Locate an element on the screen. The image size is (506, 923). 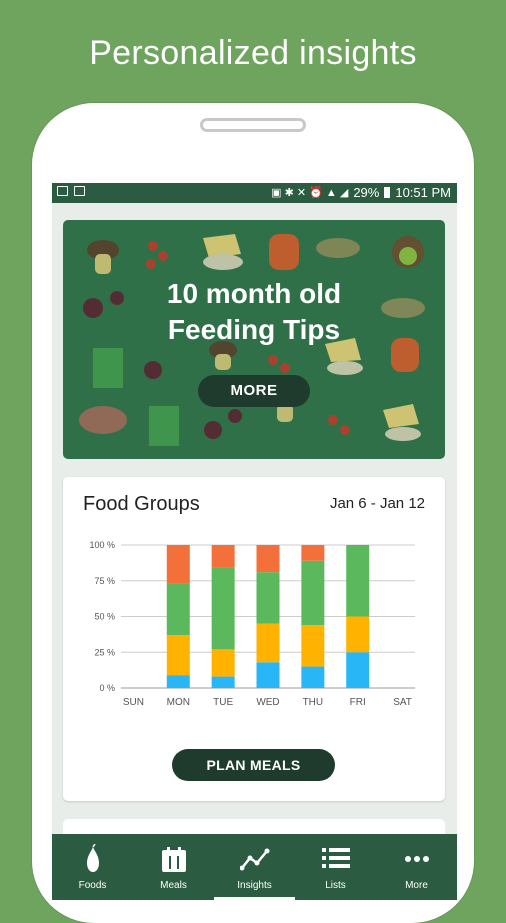
nav-label: Foods is located at coordinates (92, 885).